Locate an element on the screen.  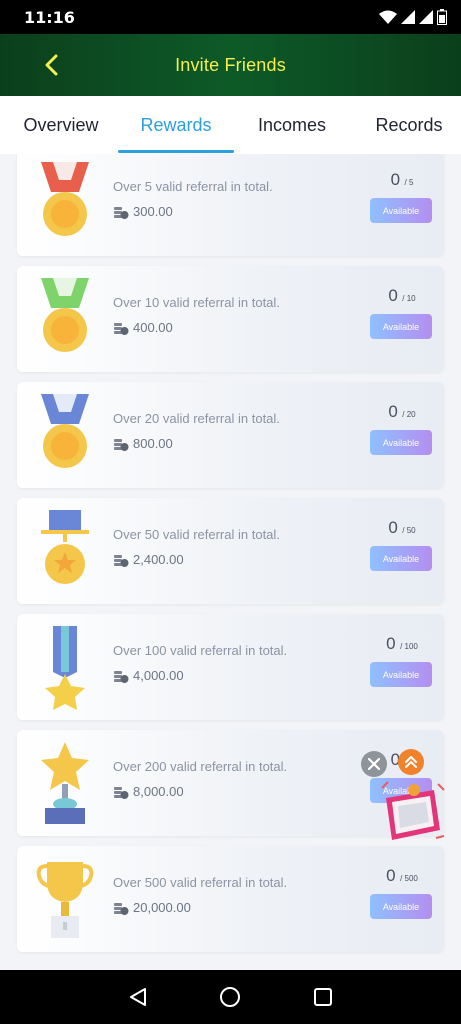
status-bar: 11:16 is located at coordinates (230, 17).